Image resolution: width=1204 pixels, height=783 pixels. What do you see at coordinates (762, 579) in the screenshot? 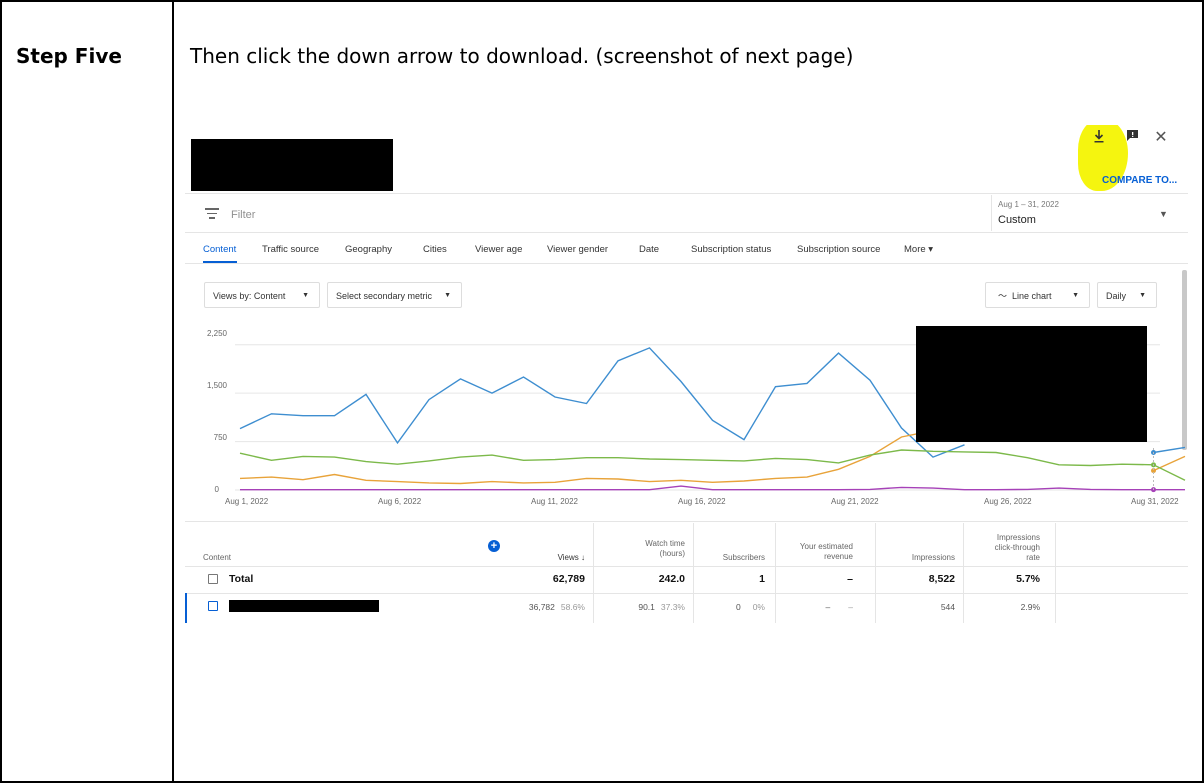
I see `total-subscribers: 1` at bounding box center [762, 579].